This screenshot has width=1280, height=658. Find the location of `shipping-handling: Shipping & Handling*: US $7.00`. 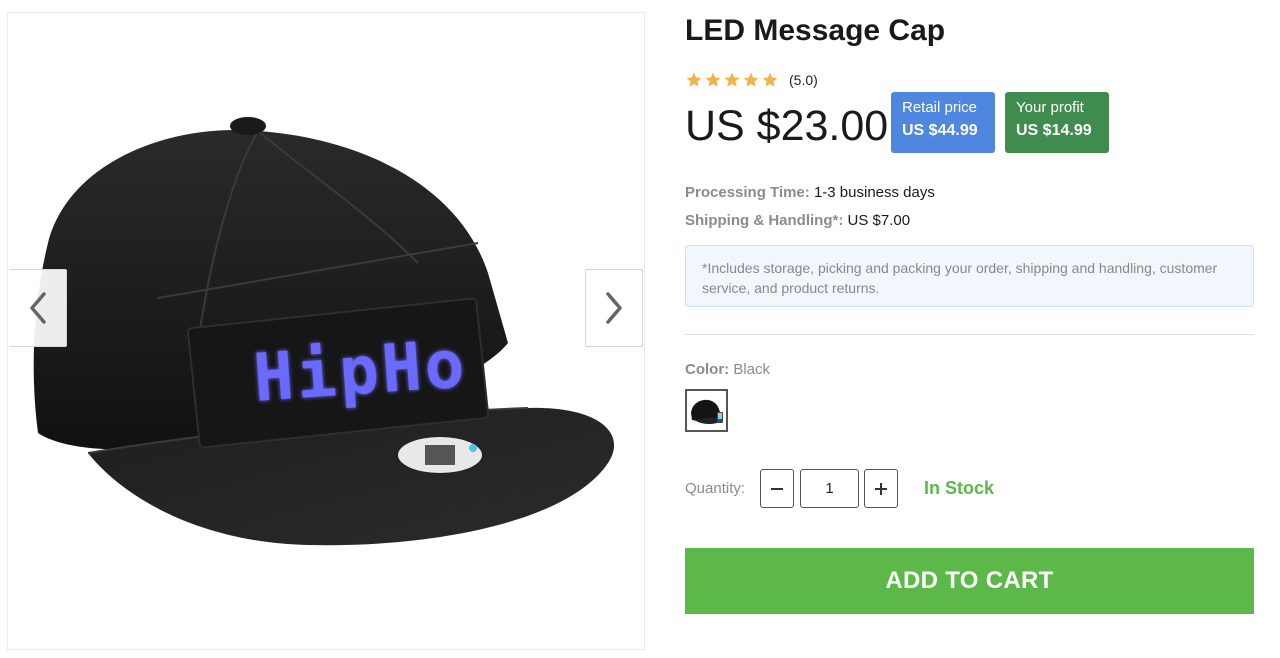

shipping-handling: Shipping & Handling*: US $7.00 is located at coordinates (797, 220).